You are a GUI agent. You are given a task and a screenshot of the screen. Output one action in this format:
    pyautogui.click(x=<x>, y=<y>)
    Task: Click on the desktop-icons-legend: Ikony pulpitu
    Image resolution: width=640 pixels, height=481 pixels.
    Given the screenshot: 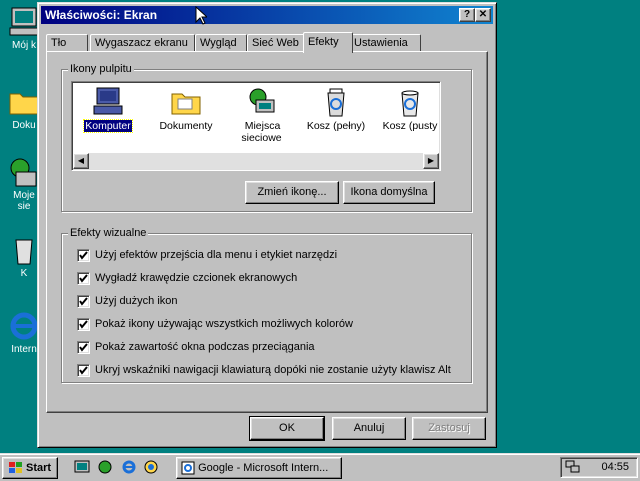 What is the action you would take?
    pyautogui.click(x=101, y=69)
    